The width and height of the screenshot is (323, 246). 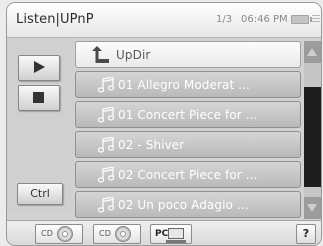 I want to click on play-button, so click(x=39, y=68).